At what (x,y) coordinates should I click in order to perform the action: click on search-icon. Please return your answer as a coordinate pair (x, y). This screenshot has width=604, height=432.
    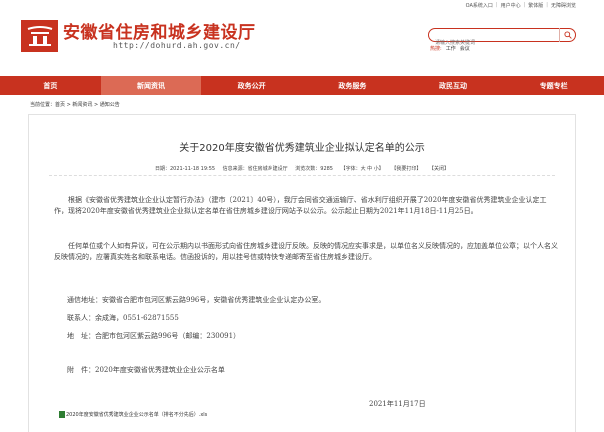
    Looking at the image, I should click on (567, 35).